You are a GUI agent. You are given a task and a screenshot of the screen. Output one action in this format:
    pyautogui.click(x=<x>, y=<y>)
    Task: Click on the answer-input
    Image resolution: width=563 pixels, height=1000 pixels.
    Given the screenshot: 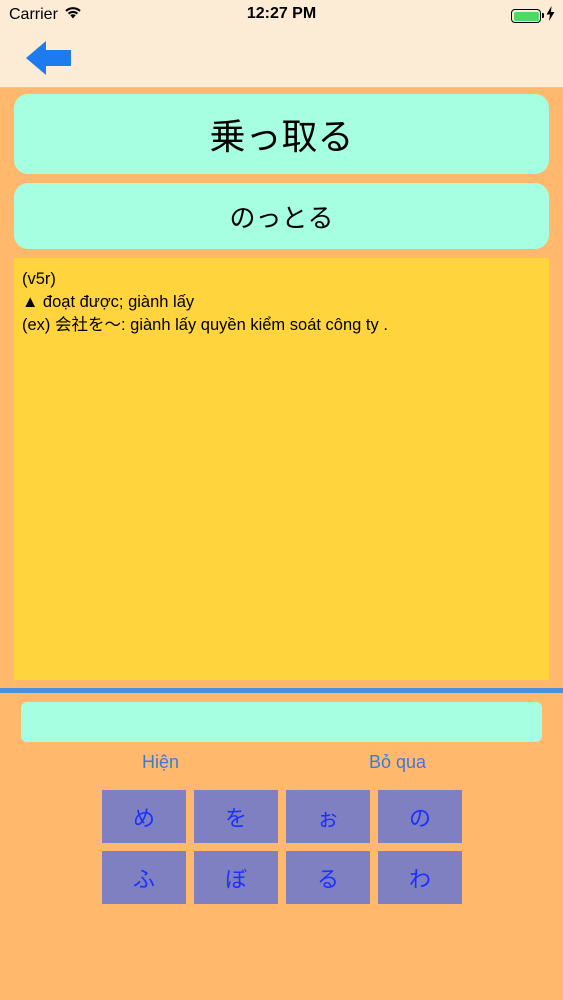 What is the action you would take?
    pyautogui.click(x=281, y=722)
    